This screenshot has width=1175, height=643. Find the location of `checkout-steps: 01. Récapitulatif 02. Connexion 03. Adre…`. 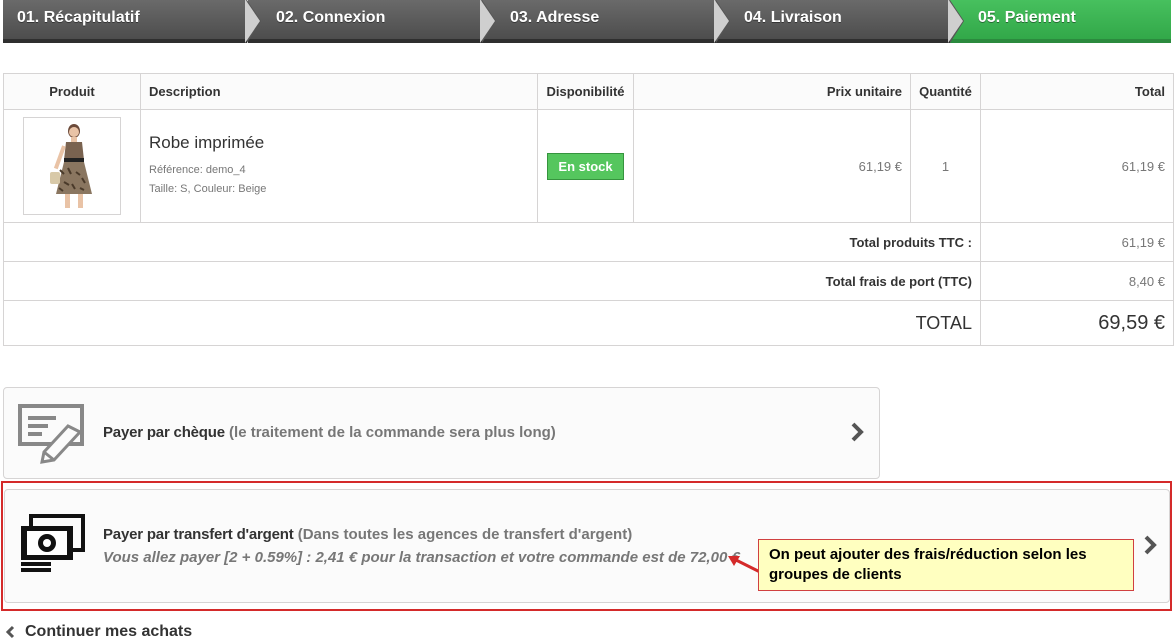

checkout-steps: 01. Récapitulatif 02. Connexion 03. Adre… is located at coordinates (587, 21).